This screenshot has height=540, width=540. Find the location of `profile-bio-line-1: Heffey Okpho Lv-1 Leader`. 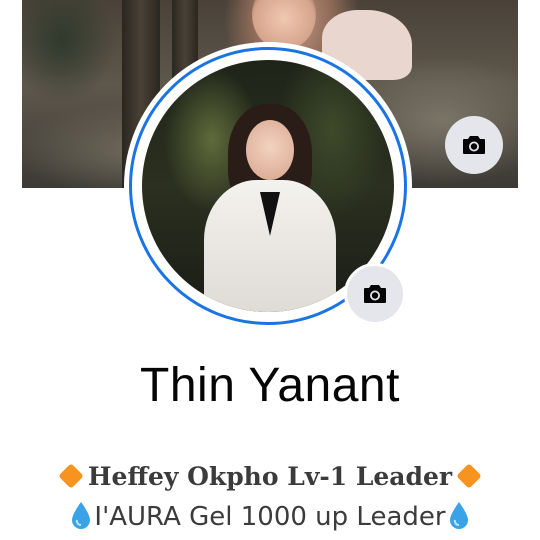

profile-bio-line-1: Heffey Okpho Lv-1 Leader is located at coordinates (270, 476).